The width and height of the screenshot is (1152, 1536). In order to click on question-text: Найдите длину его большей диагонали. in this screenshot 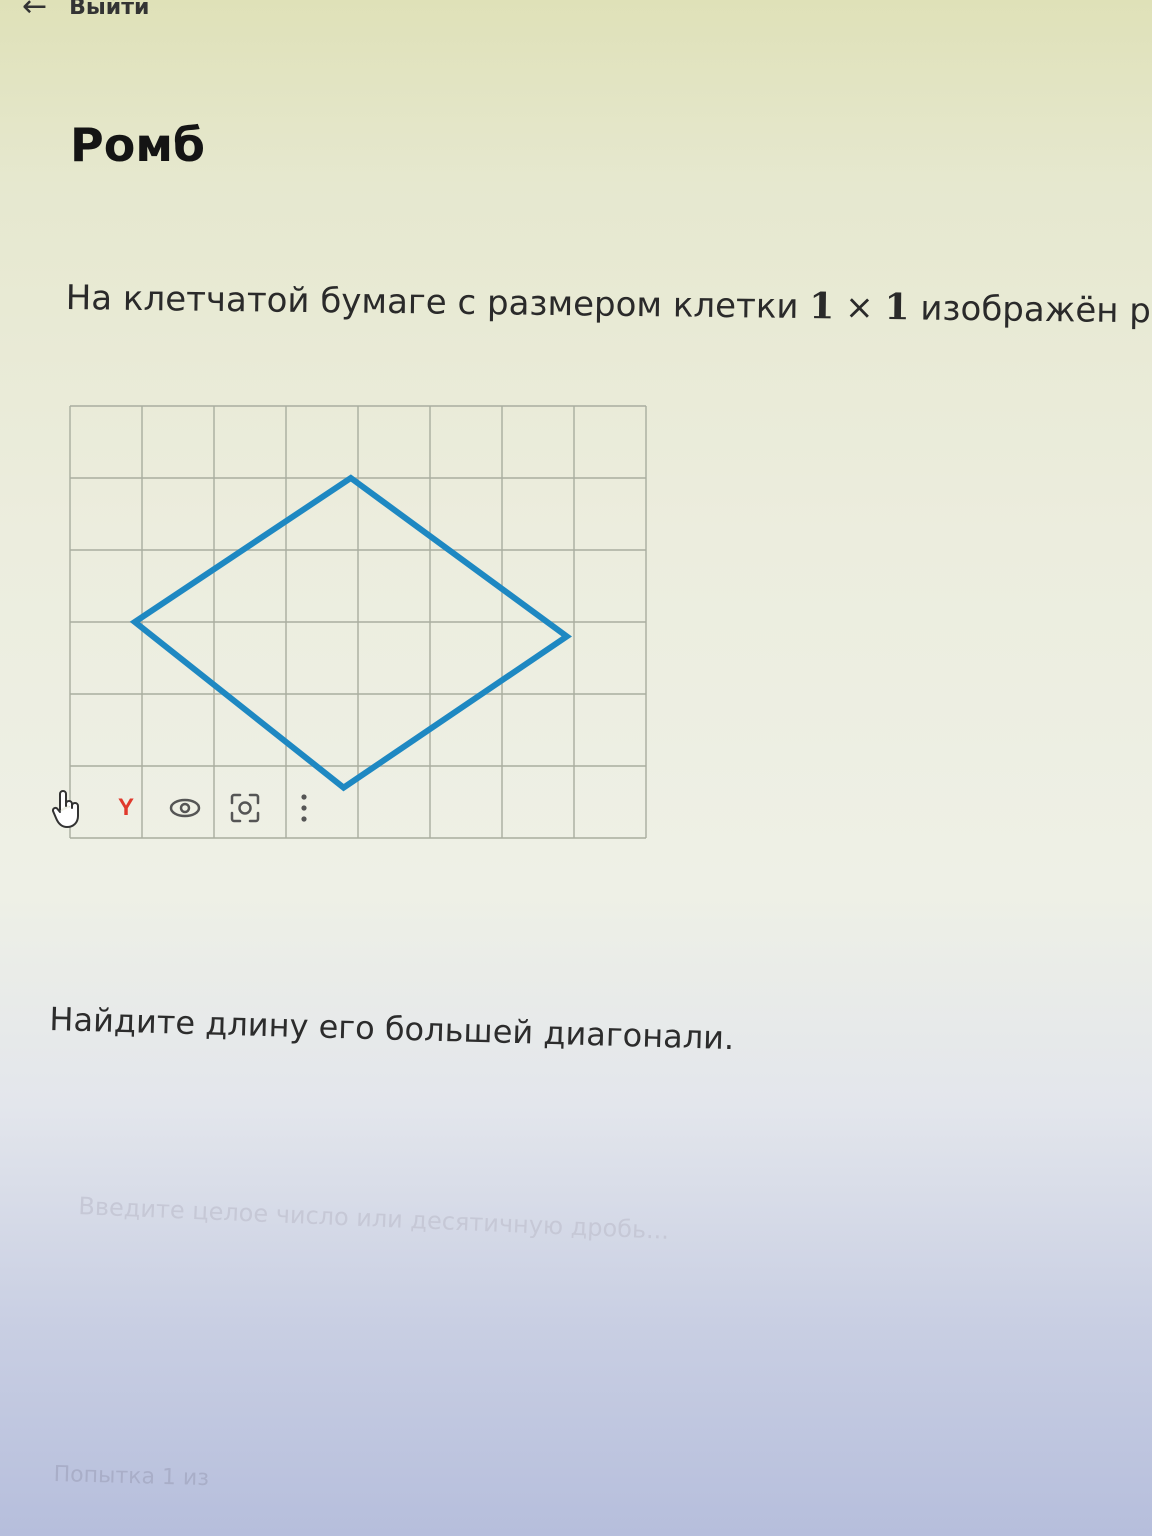, I will do `click(391, 1029)`.